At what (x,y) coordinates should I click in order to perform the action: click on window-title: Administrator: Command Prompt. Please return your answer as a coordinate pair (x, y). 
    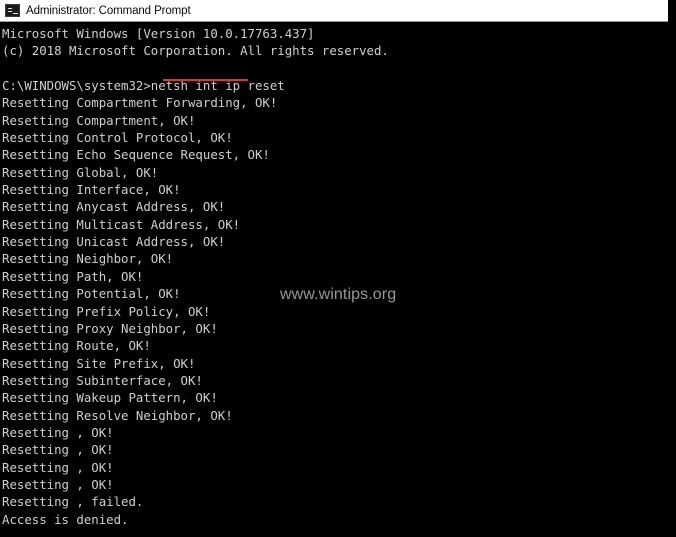
    Looking at the image, I should click on (108, 10).